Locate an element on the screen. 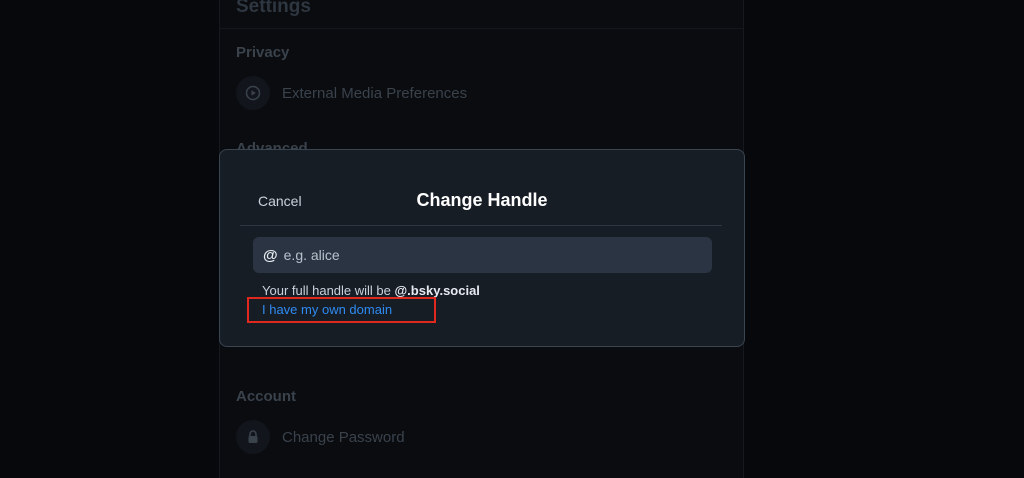 The image size is (1024, 478). handle-input is located at coordinates (497, 255).